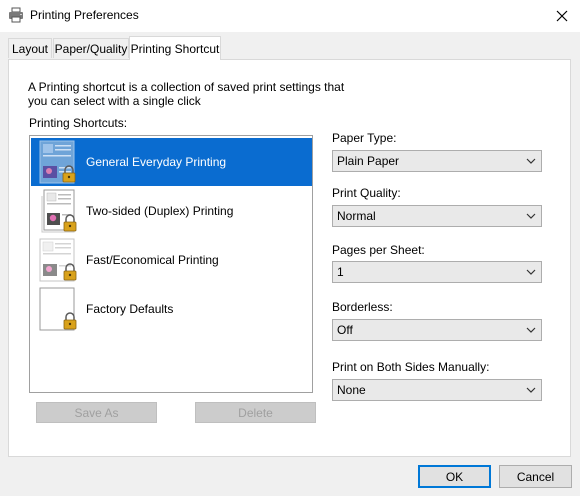 This screenshot has height=496, width=580. I want to click on printer-icon, so click(16, 15).